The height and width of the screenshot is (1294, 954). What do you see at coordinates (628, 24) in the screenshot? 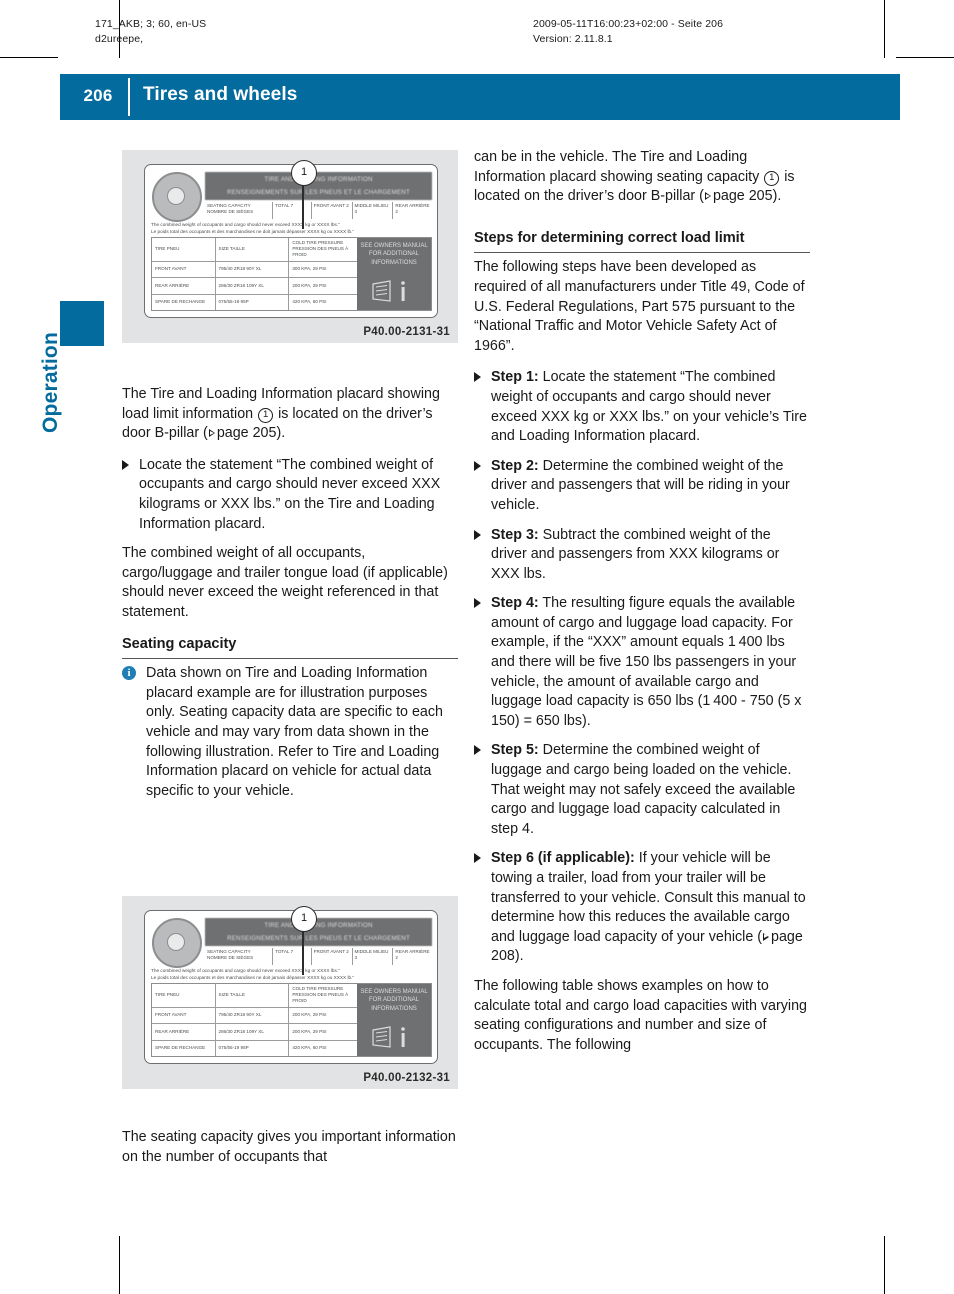
I see `timestamp-line: 2009-05-11T16:00:23+02:00 - Seite 206` at bounding box center [628, 24].